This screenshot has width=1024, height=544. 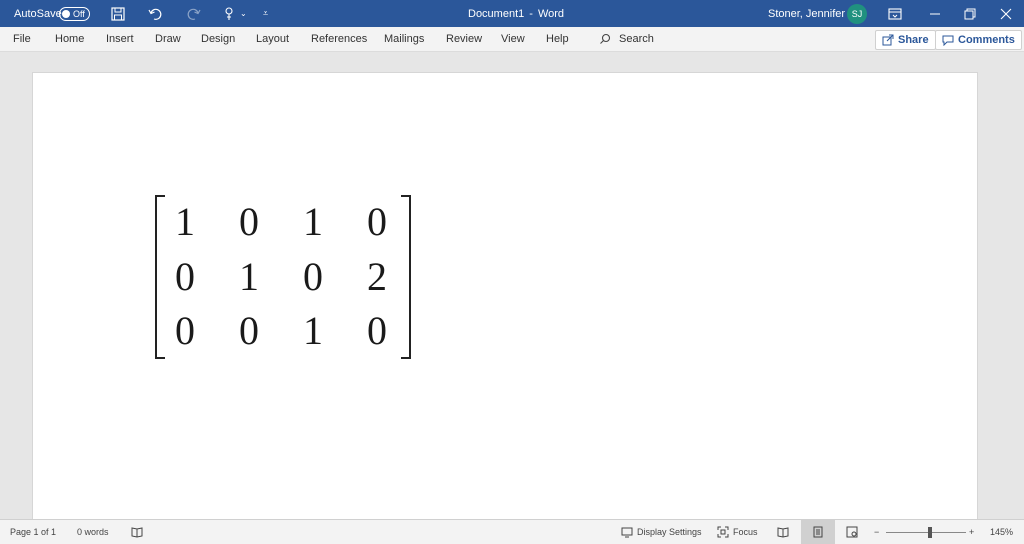 What do you see at coordinates (745, 532) in the screenshot?
I see `focus-label: Focus` at bounding box center [745, 532].